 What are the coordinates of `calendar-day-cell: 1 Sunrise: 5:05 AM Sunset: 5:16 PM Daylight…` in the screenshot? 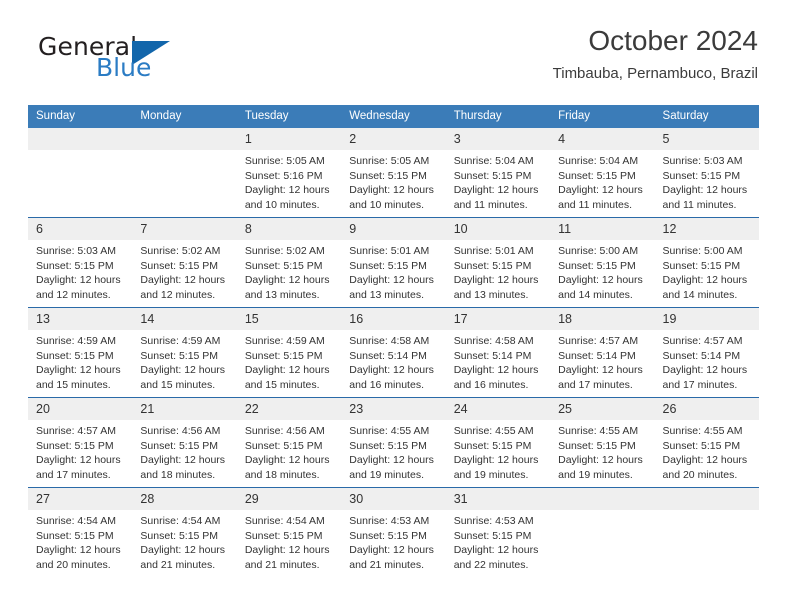 It's located at (289, 173).